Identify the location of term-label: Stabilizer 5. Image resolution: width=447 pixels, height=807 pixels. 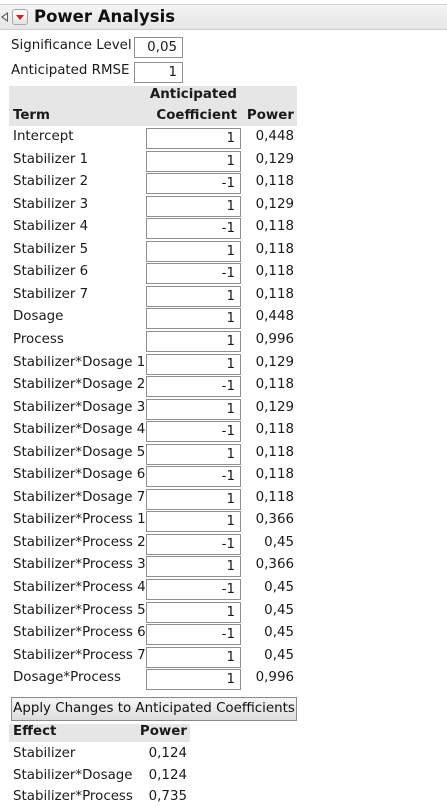
(51, 249).